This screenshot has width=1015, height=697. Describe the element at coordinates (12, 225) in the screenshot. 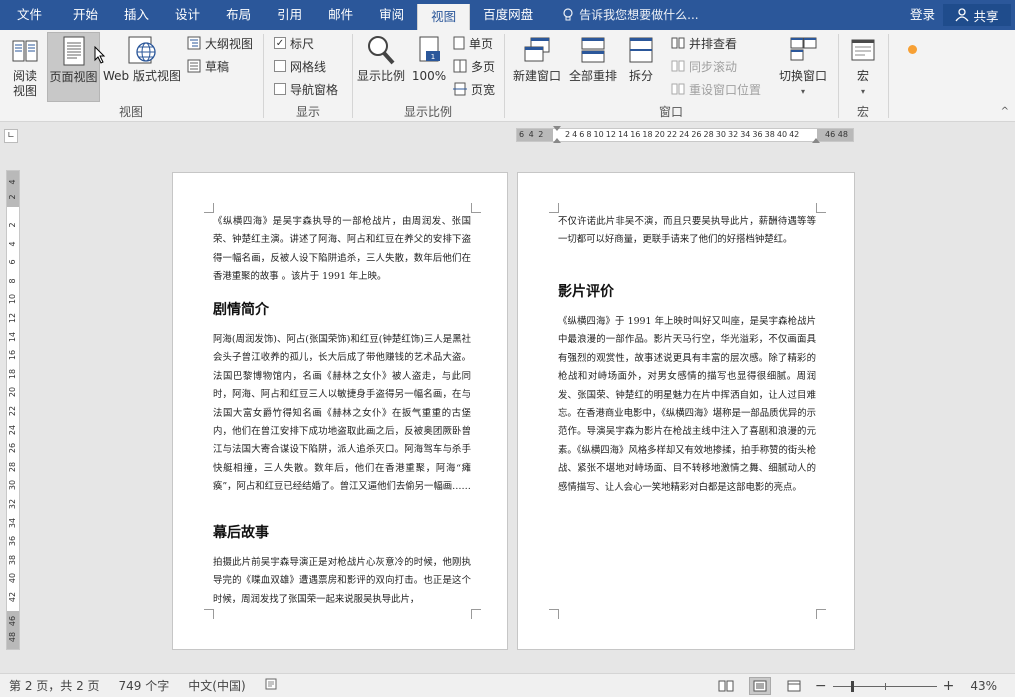

I see `vruler-tick: 2` at that location.